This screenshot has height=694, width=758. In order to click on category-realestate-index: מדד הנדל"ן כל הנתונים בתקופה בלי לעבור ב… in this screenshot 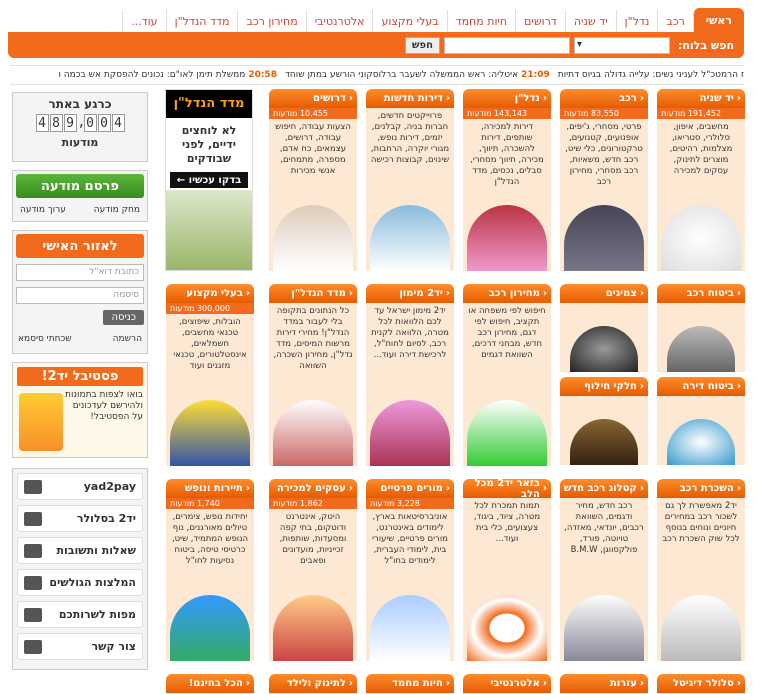, I will do `click(313, 375)`.